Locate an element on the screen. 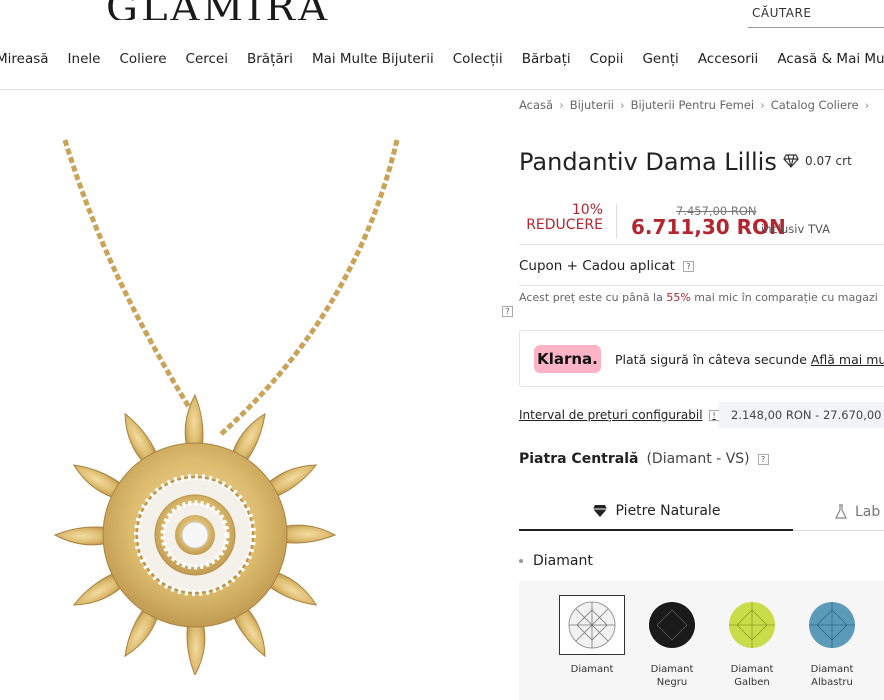 This screenshot has height=700, width=884. white-diamond-icon is located at coordinates (592, 625).